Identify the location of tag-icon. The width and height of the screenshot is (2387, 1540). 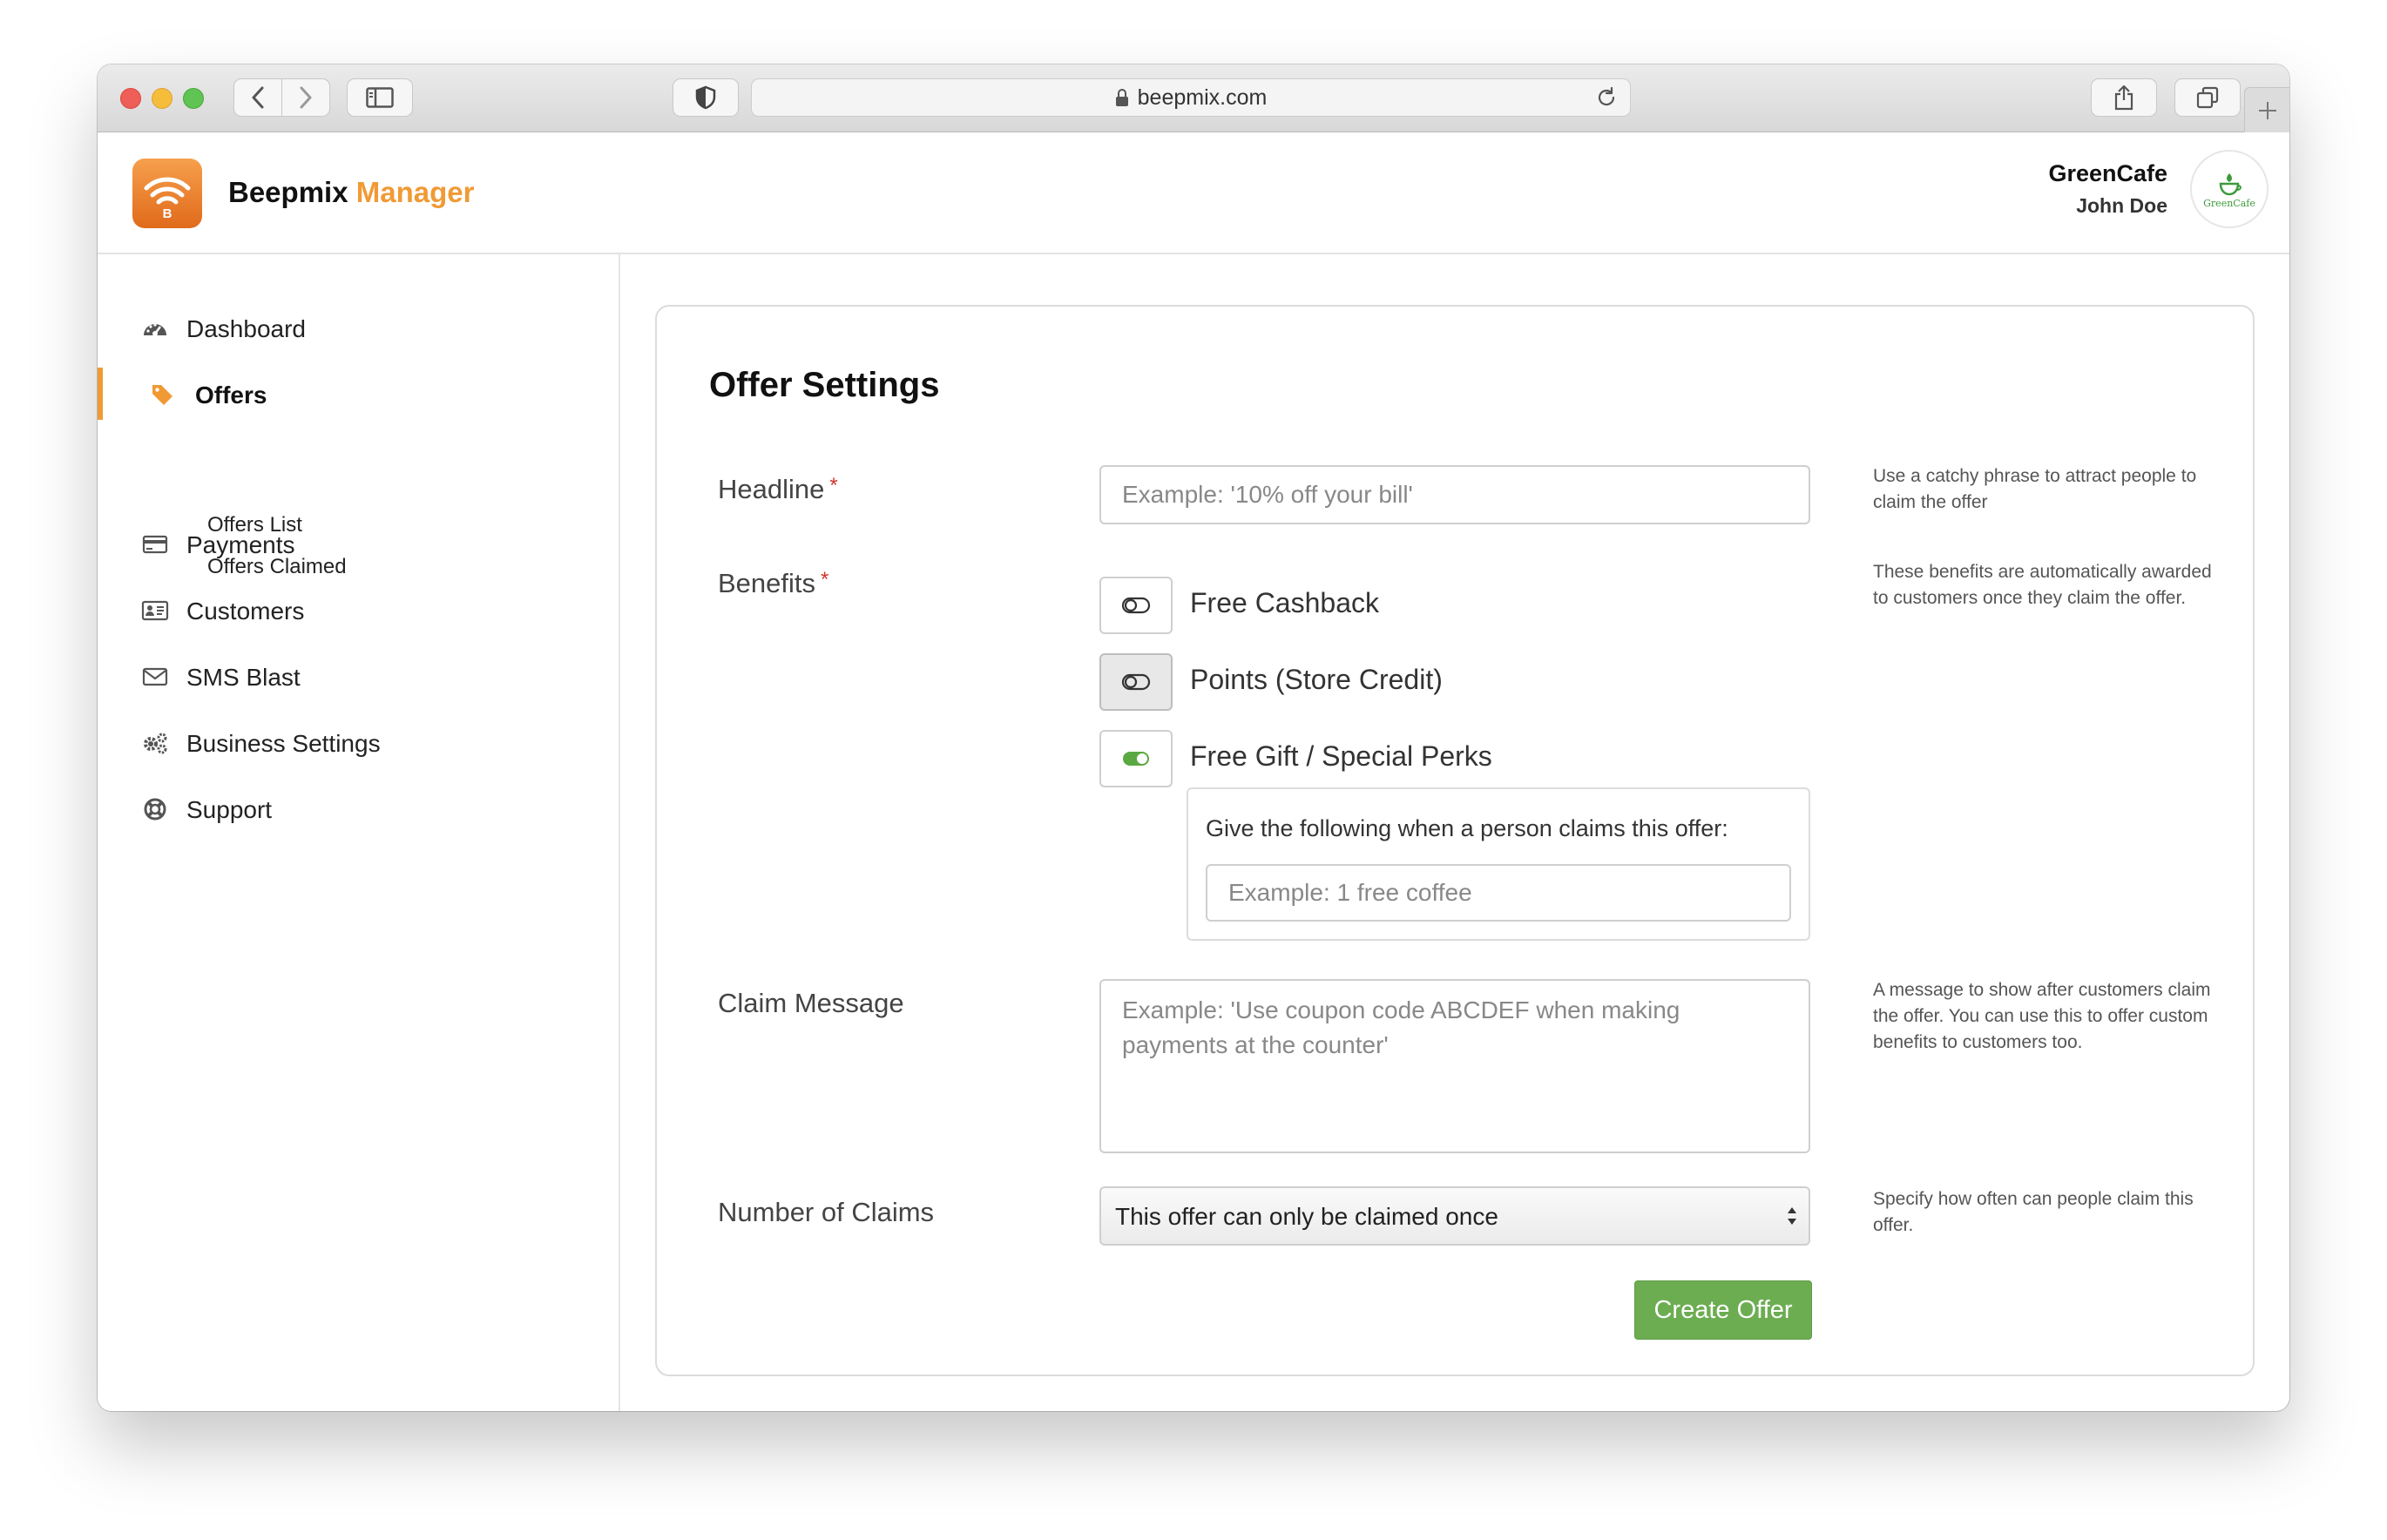
(162, 394).